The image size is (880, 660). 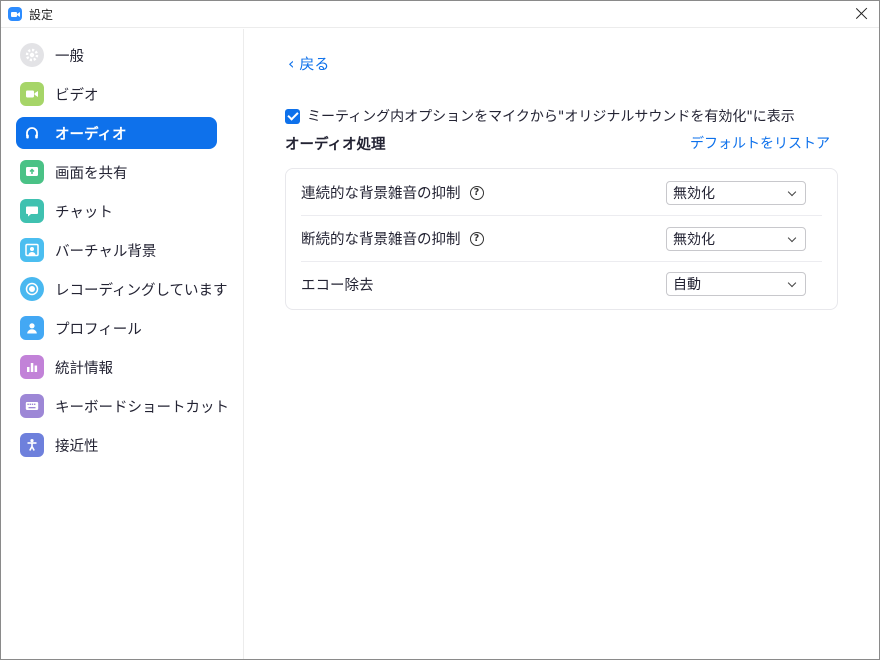 I want to click on echo-cancellation-select: 自動, so click(x=736, y=284).